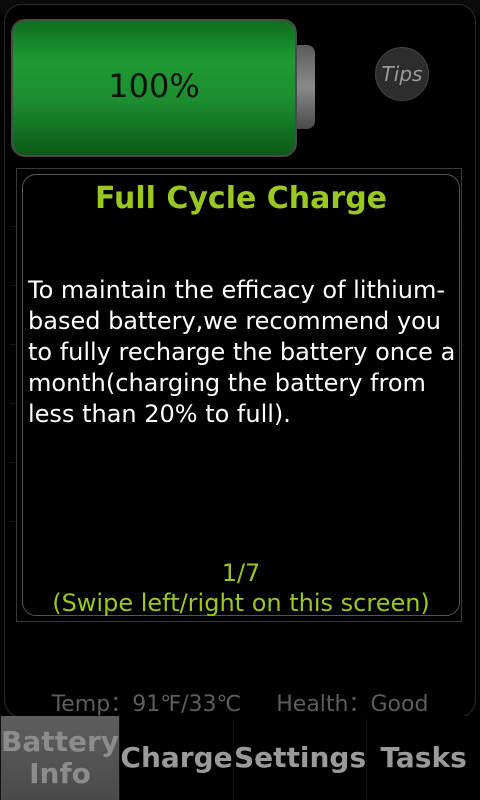 This screenshot has height=800, width=480. I want to click on battery-cap, so click(306, 87).